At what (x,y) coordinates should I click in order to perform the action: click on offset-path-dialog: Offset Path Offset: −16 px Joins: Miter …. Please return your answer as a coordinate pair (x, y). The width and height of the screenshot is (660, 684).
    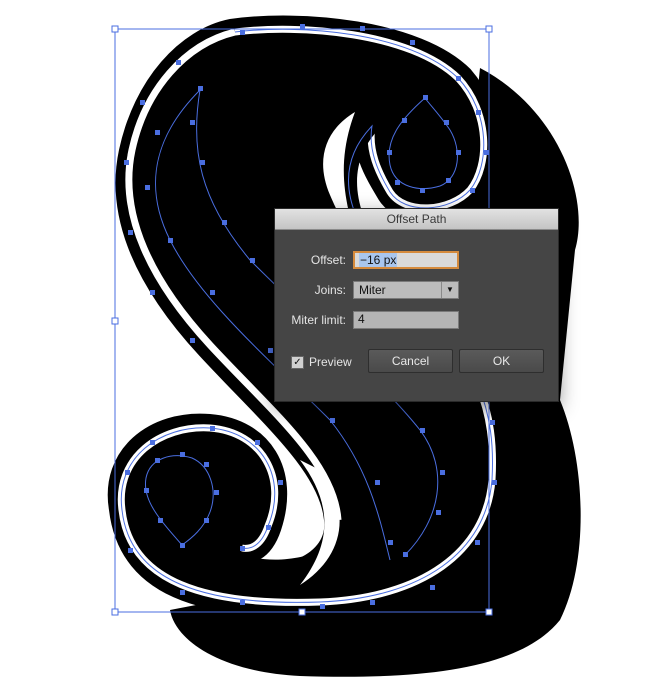
    Looking at the image, I should click on (416, 305).